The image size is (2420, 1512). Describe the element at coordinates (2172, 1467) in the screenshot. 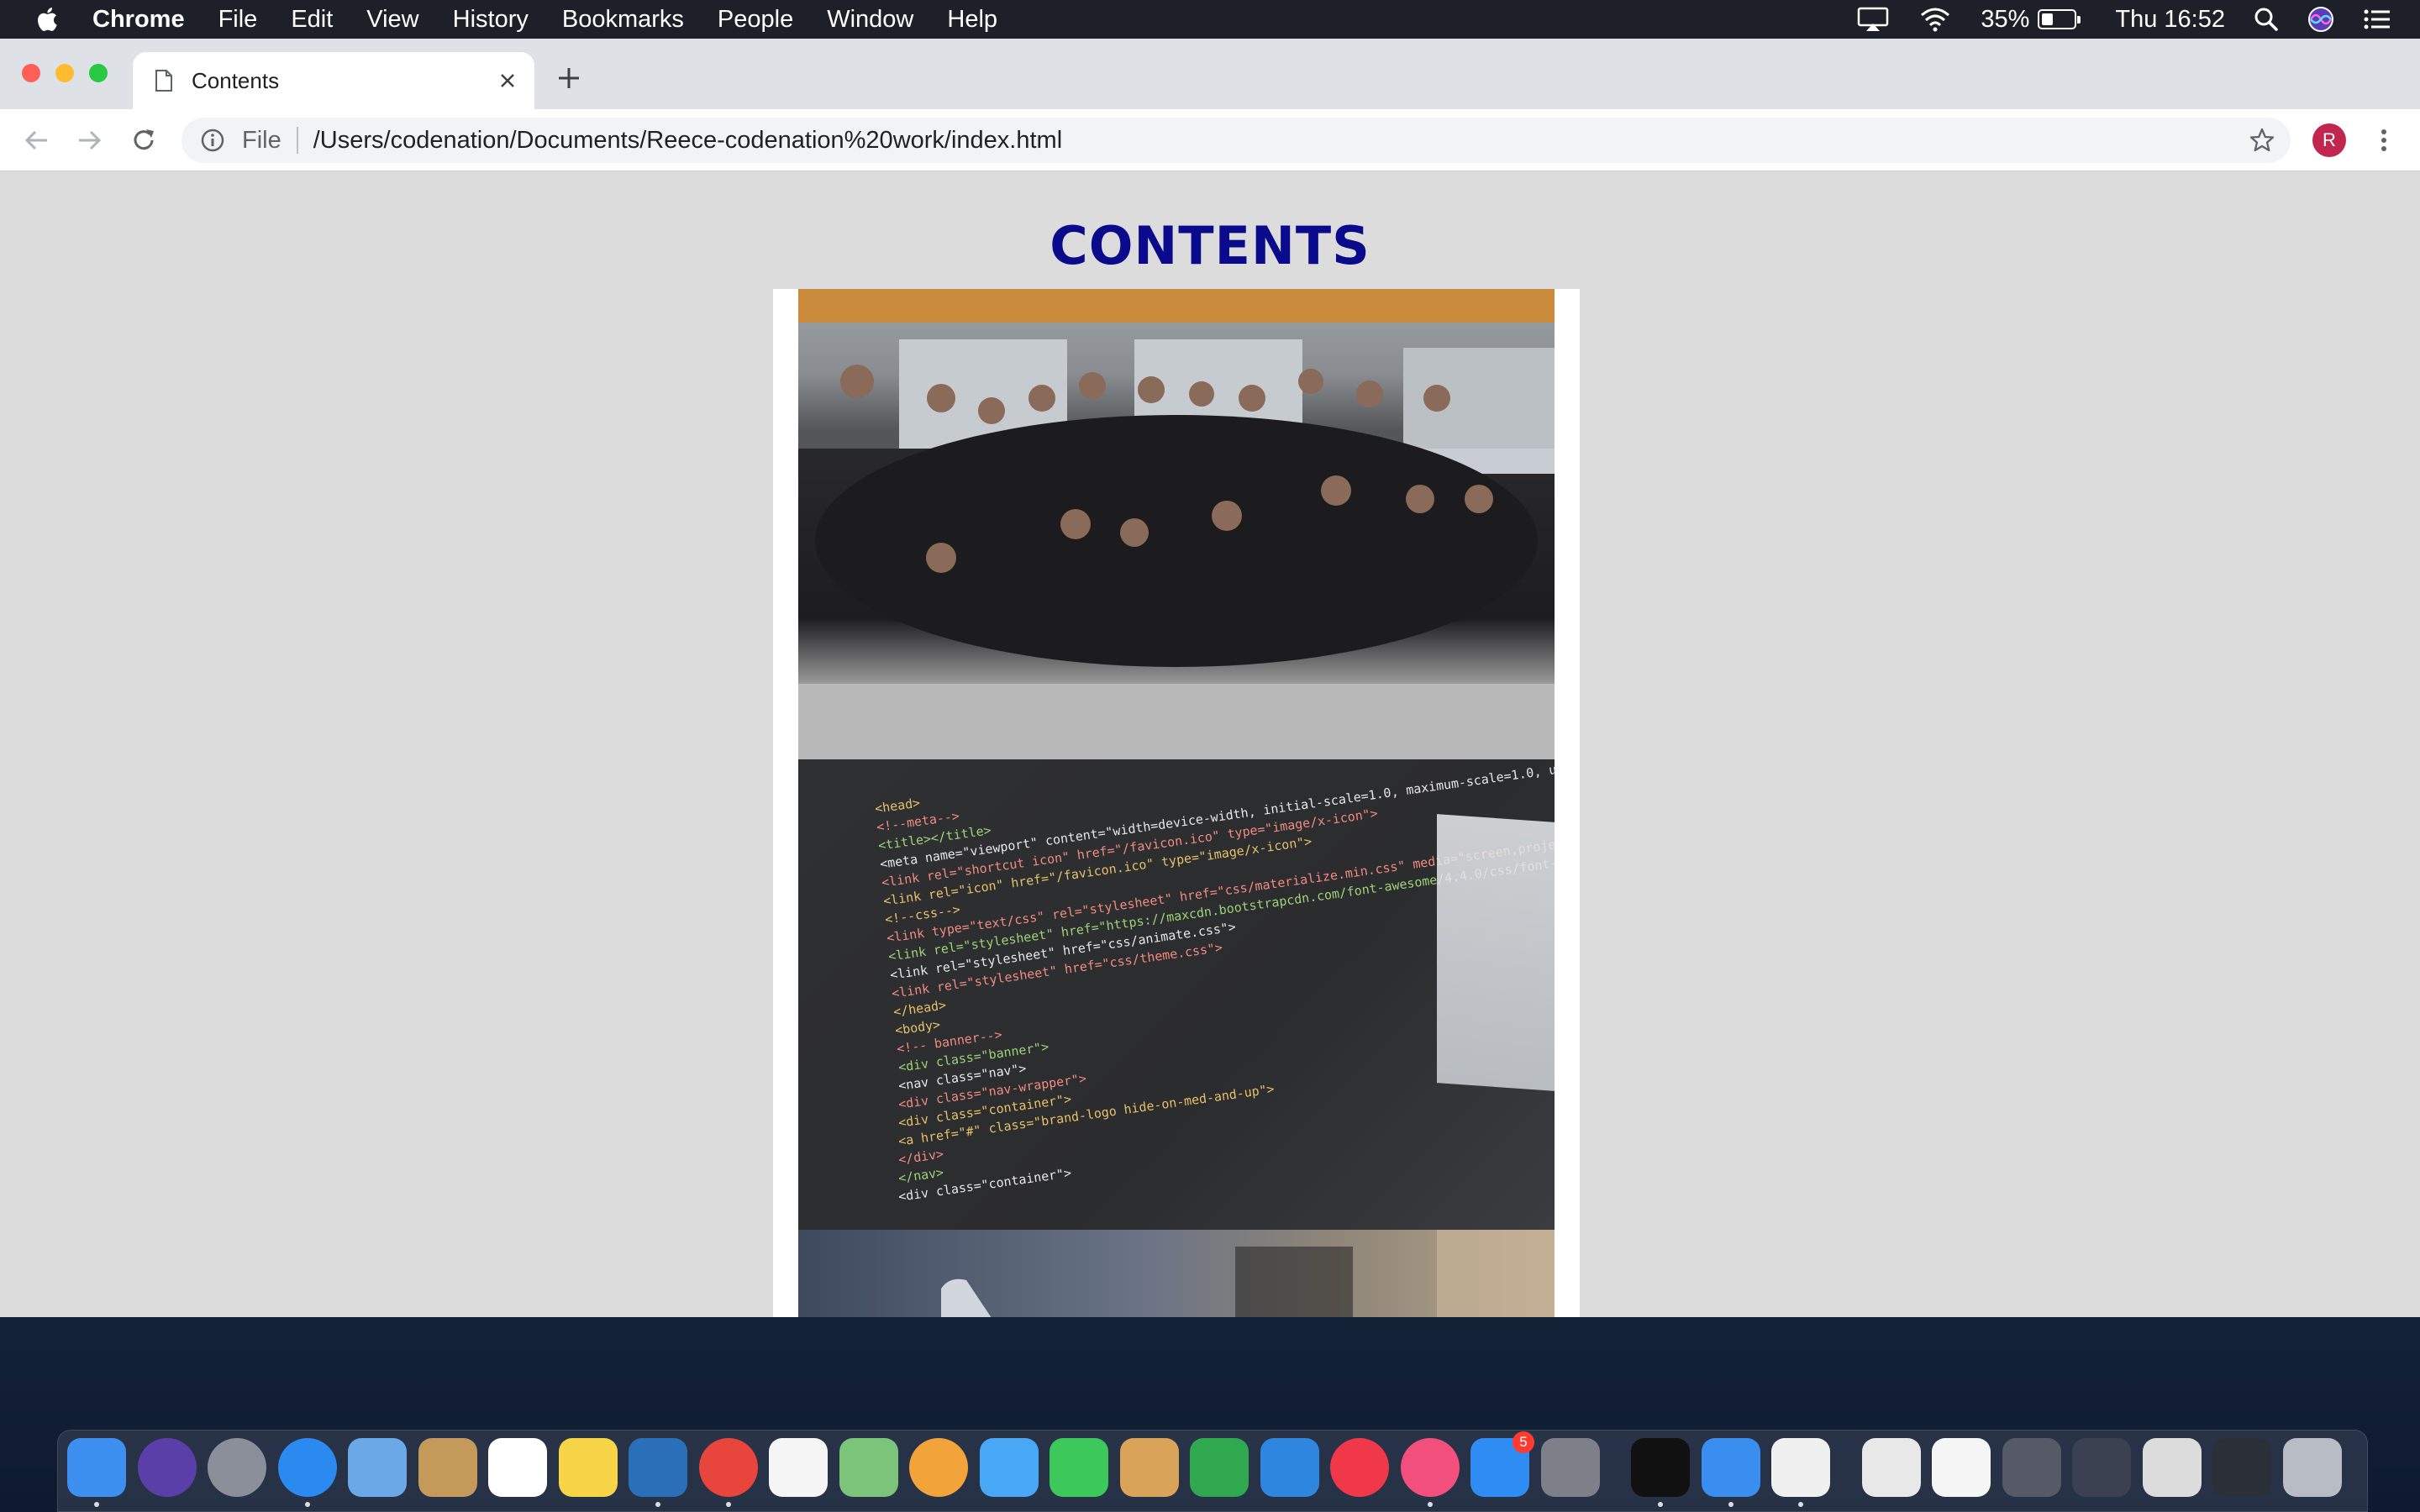

I see `dock-window-thumb-4-icon` at that location.